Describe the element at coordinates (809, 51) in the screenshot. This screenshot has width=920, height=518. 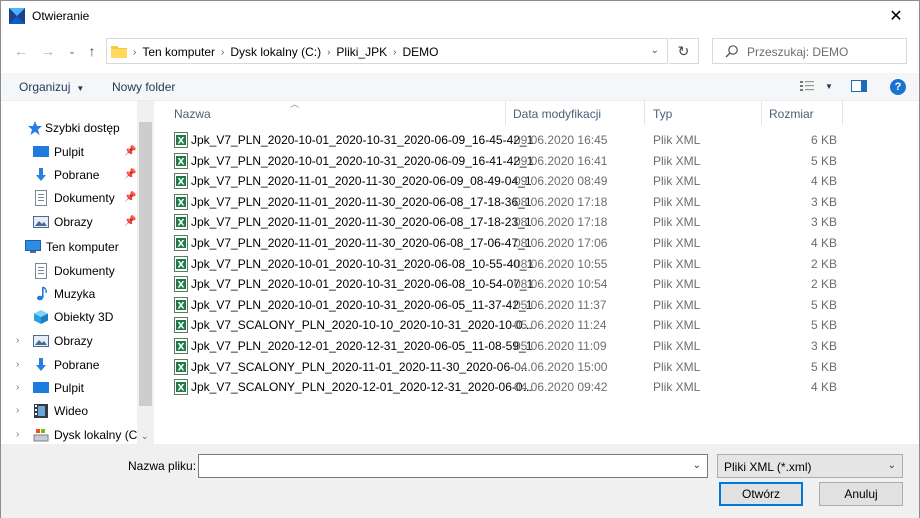
I see `search-input: Przeszukaj: DEMO` at that location.